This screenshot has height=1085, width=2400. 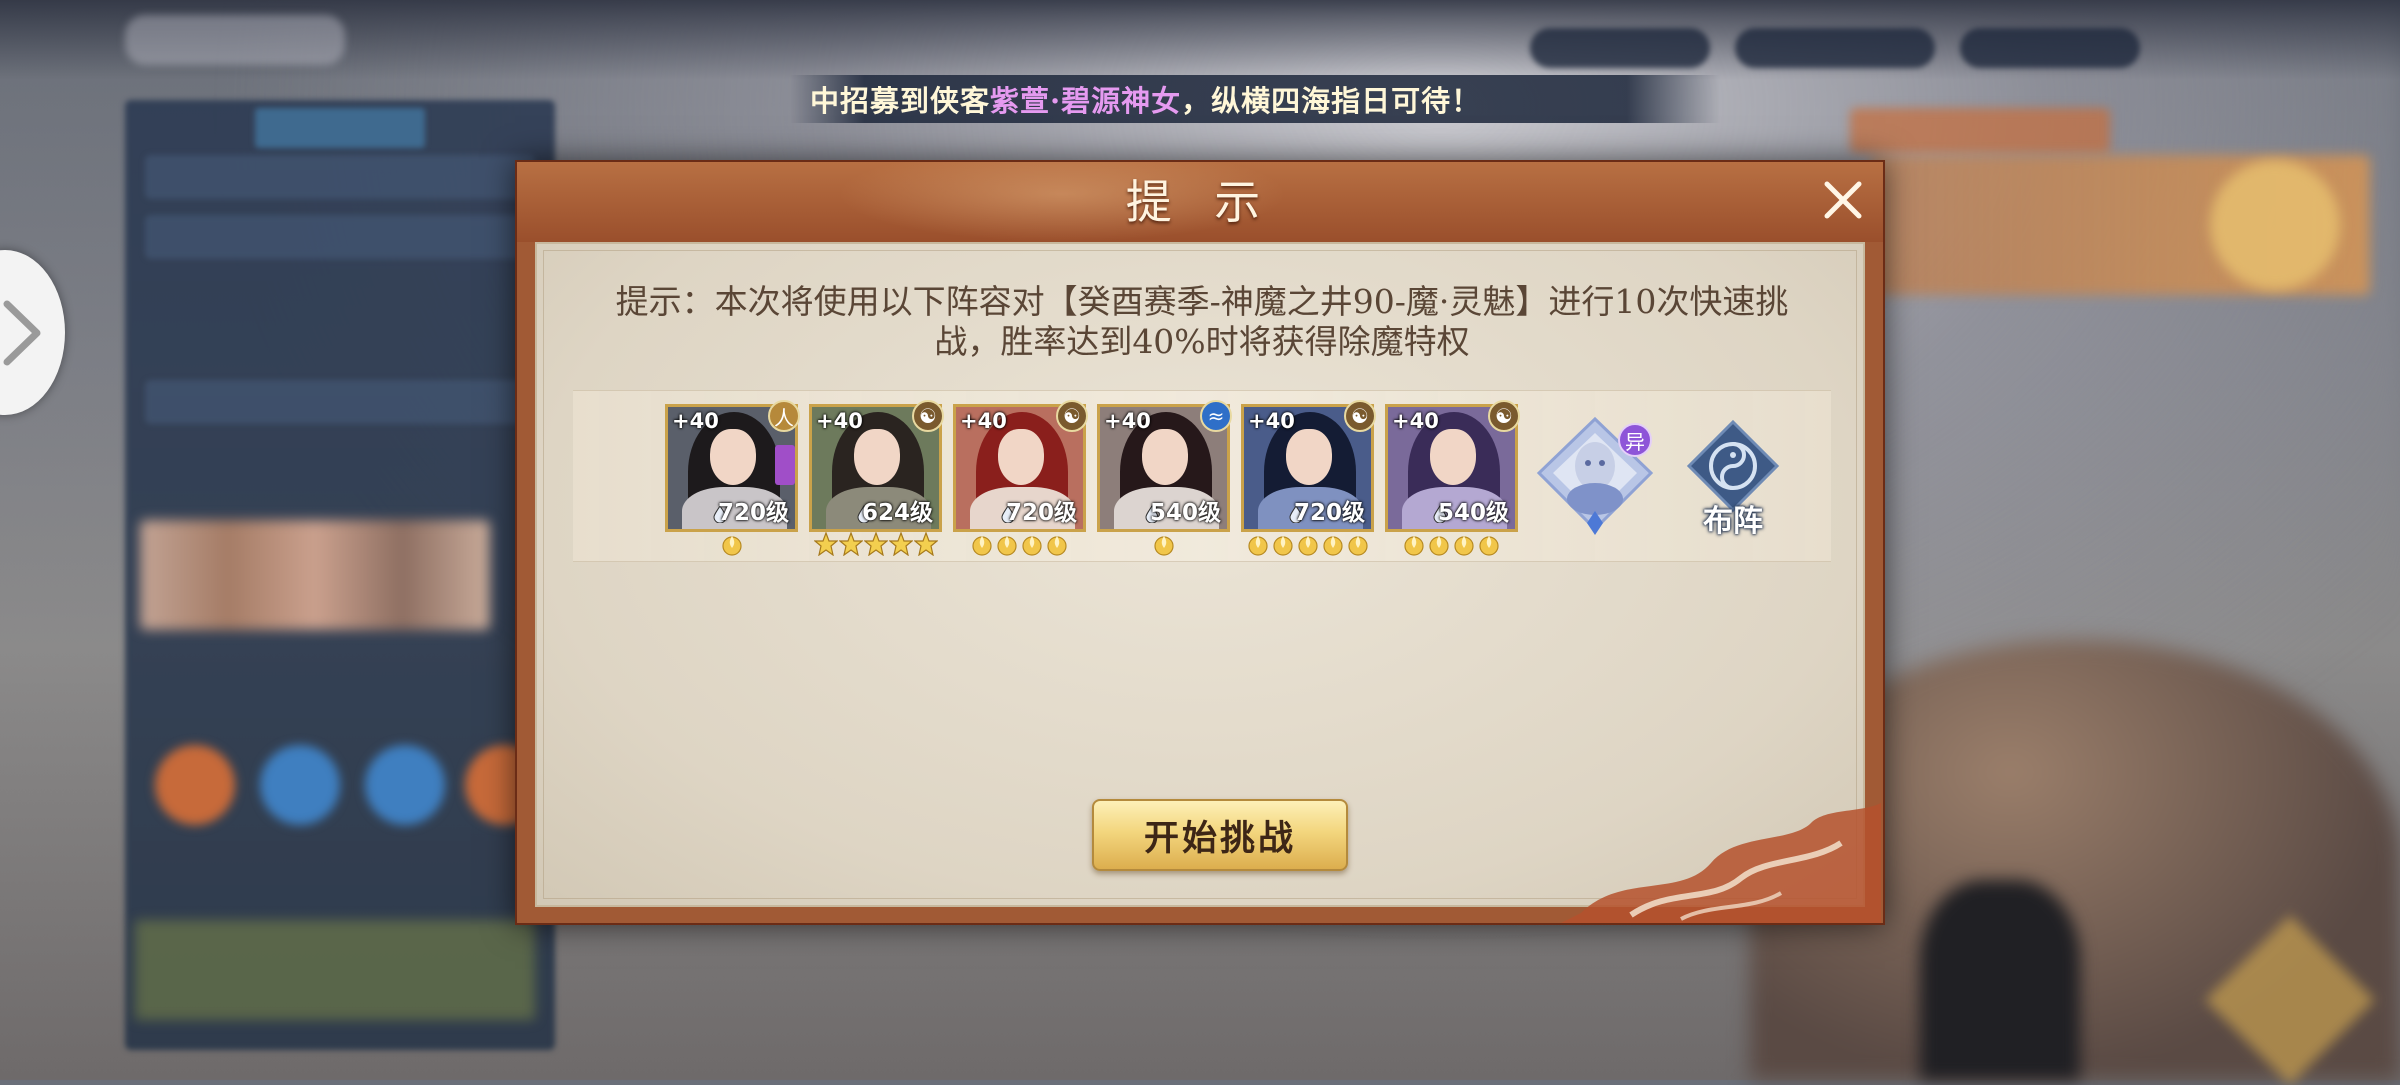 I want to click on pet-tag-text: 异, so click(x=1635, y=441).